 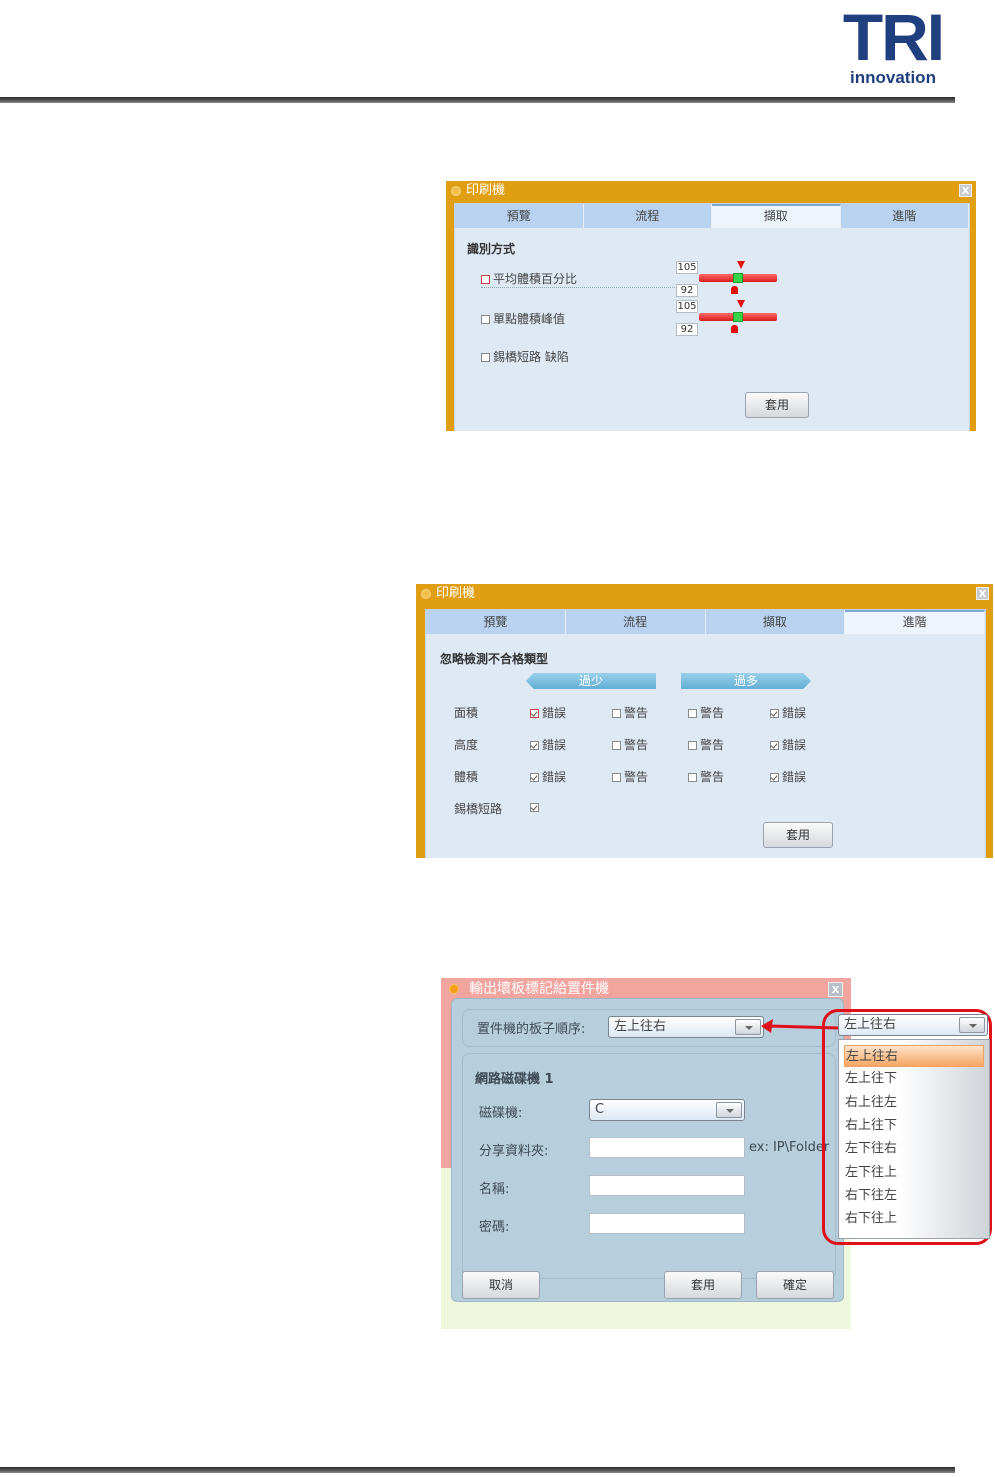 I want to click on volume-too-many-warning: 警告, so click(x=706, y=776).